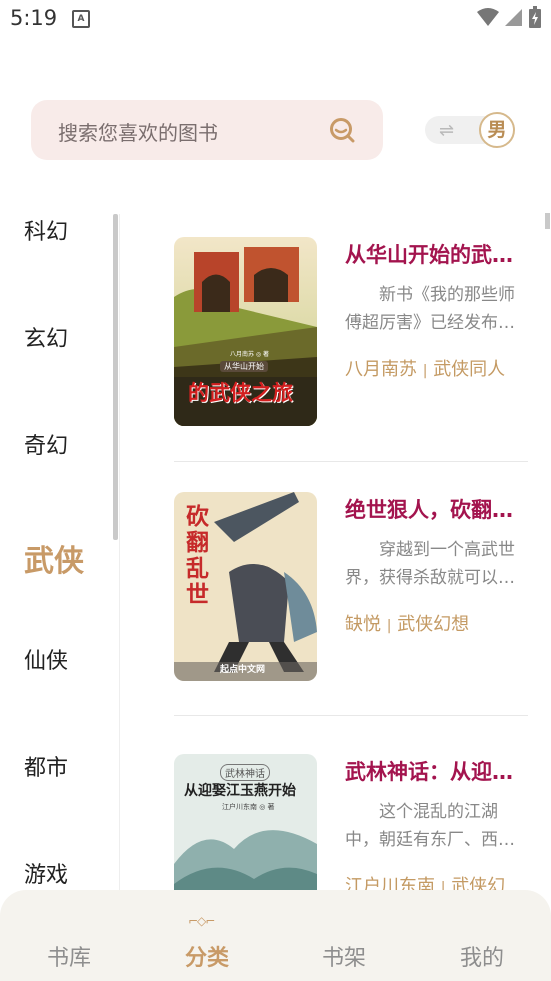 The height and width of the screenshot is (981, 551). I want to click on battery-icon, so click(535, 17).